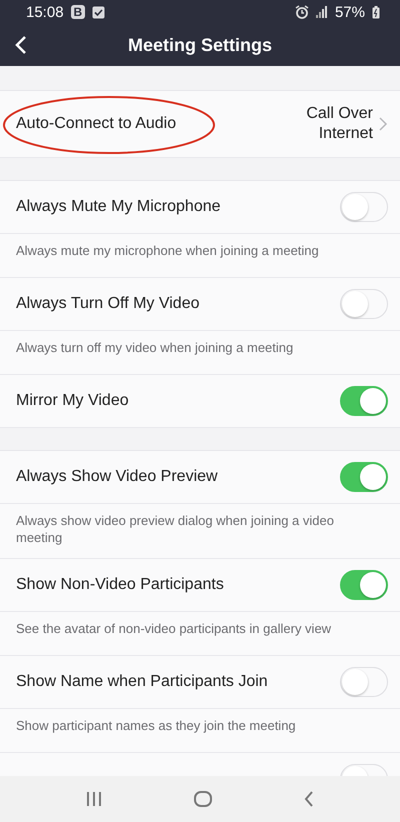 This screenshot has width=400, height=822. What do you see at coordinates (339, 124) in the screenshot?
I see `row-value: Call Over Internet` at bounding box center [339, 124].